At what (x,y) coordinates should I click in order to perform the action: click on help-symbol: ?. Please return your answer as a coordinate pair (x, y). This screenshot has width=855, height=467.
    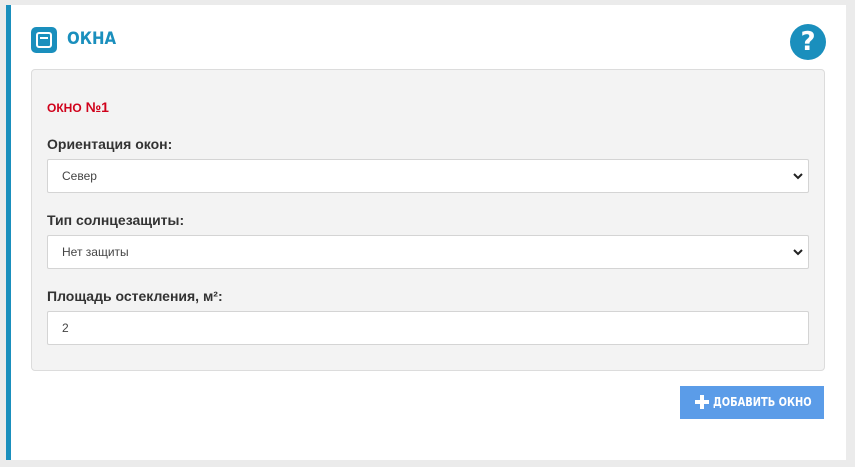
    Looking at the image, I should click on (808, 42).